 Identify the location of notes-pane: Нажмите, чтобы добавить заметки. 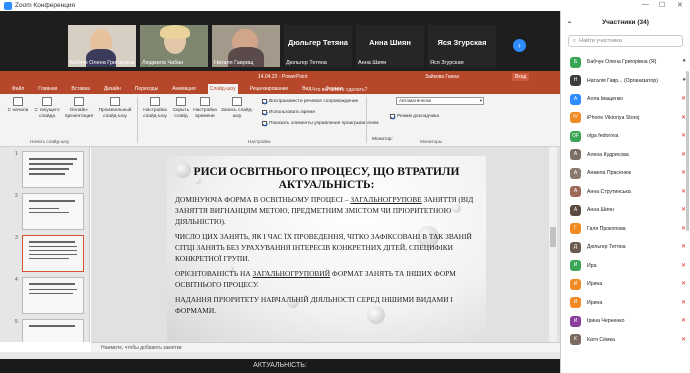
(325, 347).